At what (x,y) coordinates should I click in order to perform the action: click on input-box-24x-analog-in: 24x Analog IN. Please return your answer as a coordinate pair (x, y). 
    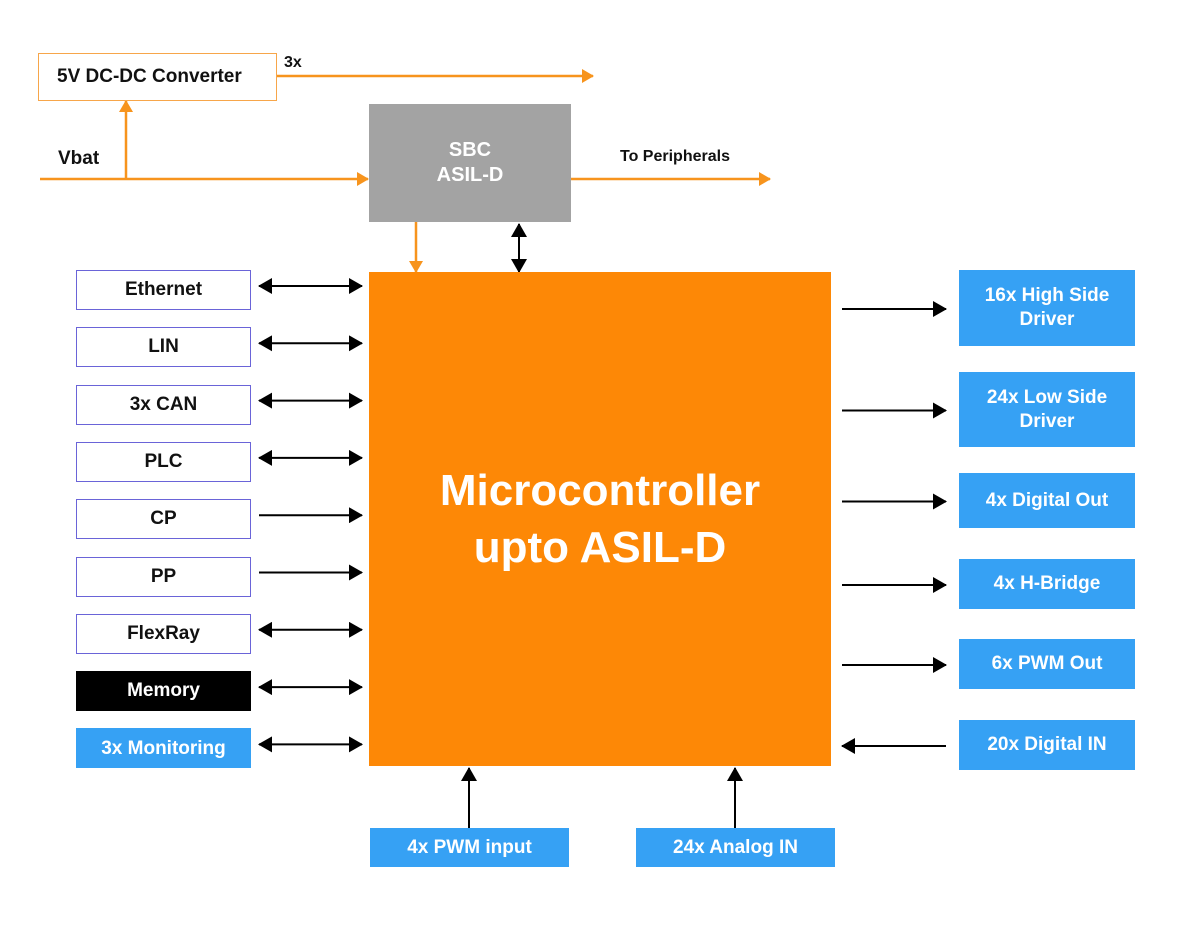
    Looking at the image, I should click on (735, 847).